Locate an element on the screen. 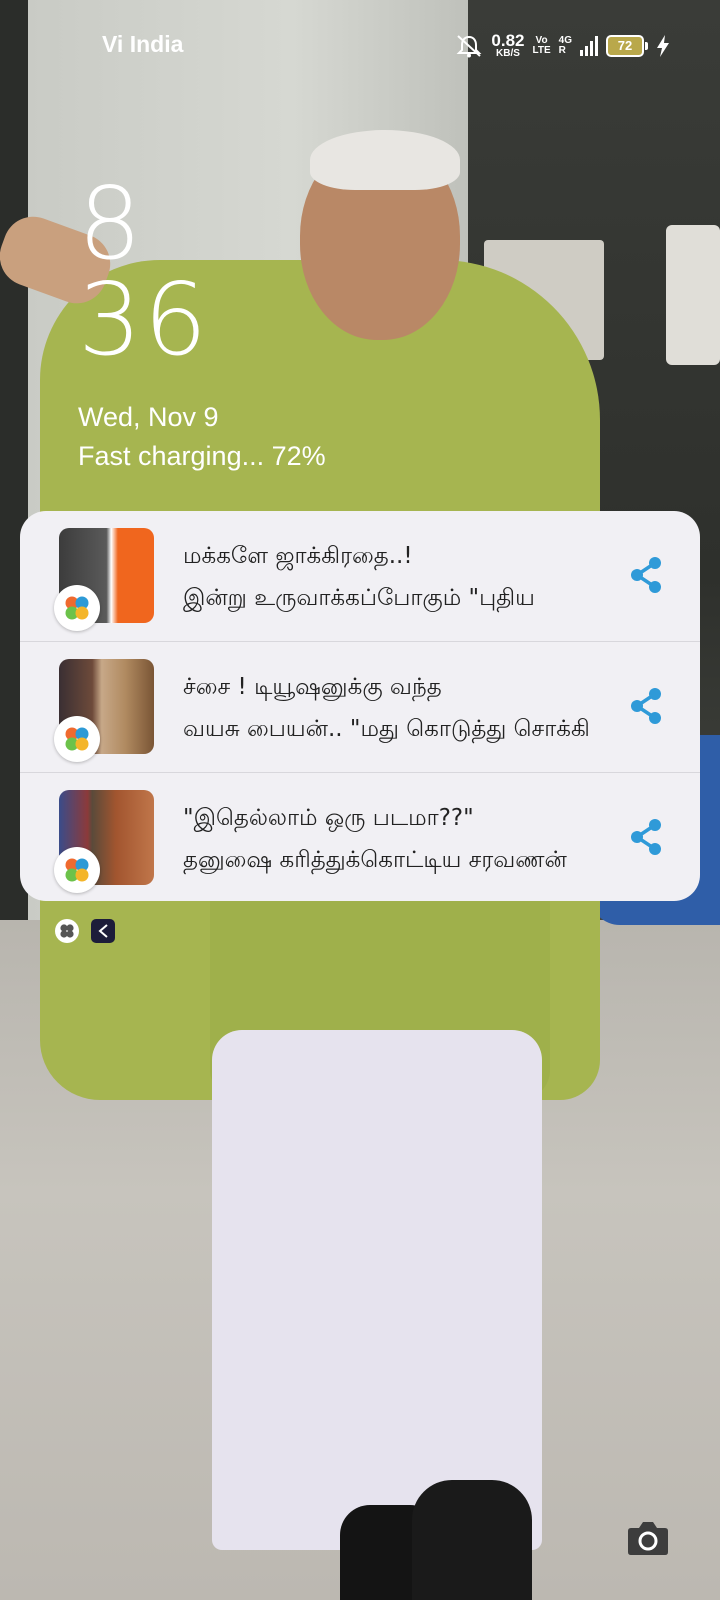  network-type: 4G R is located at coordinates (565, 45).